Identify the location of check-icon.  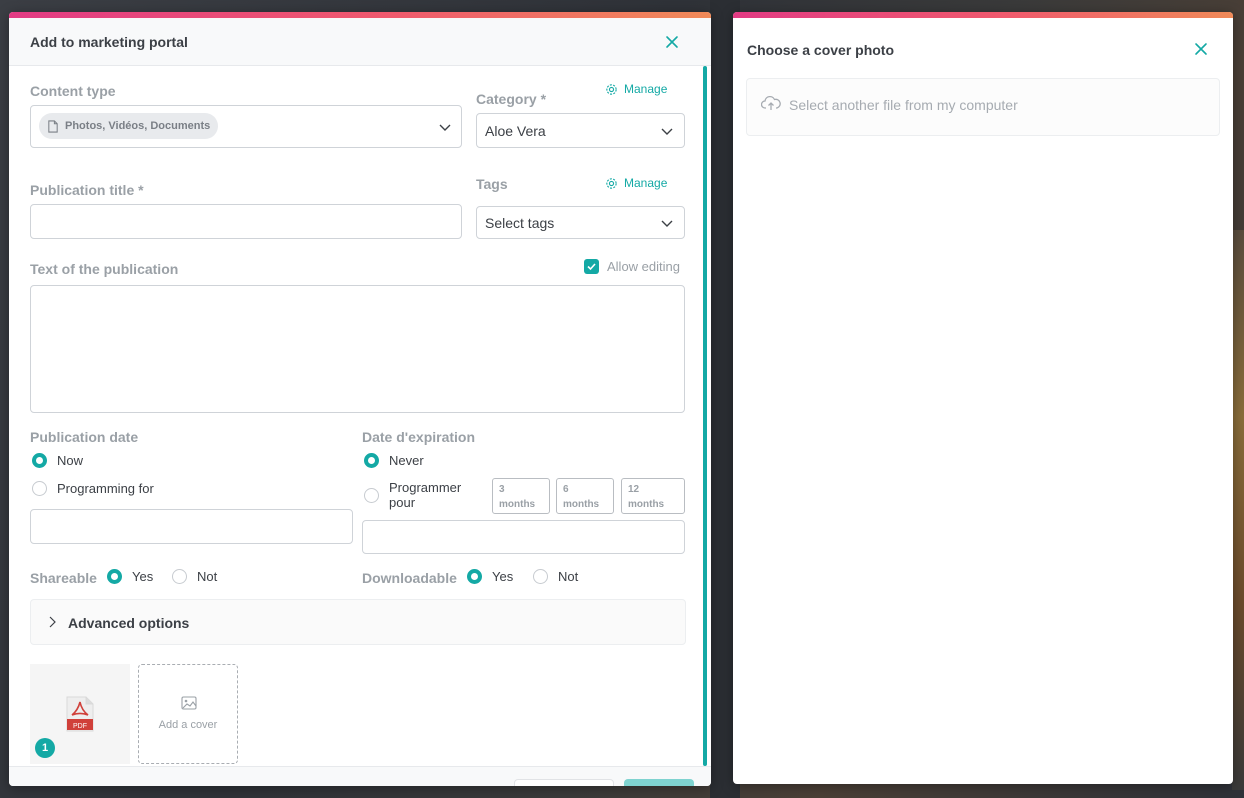
(591, 267).